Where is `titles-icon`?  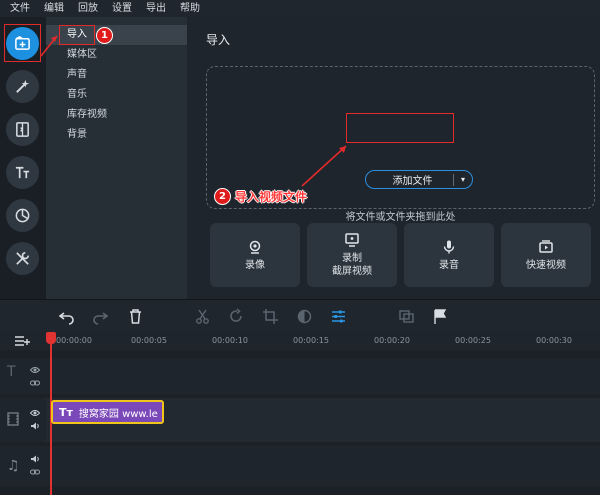
titles-icon is located at coordinates (22, 172).